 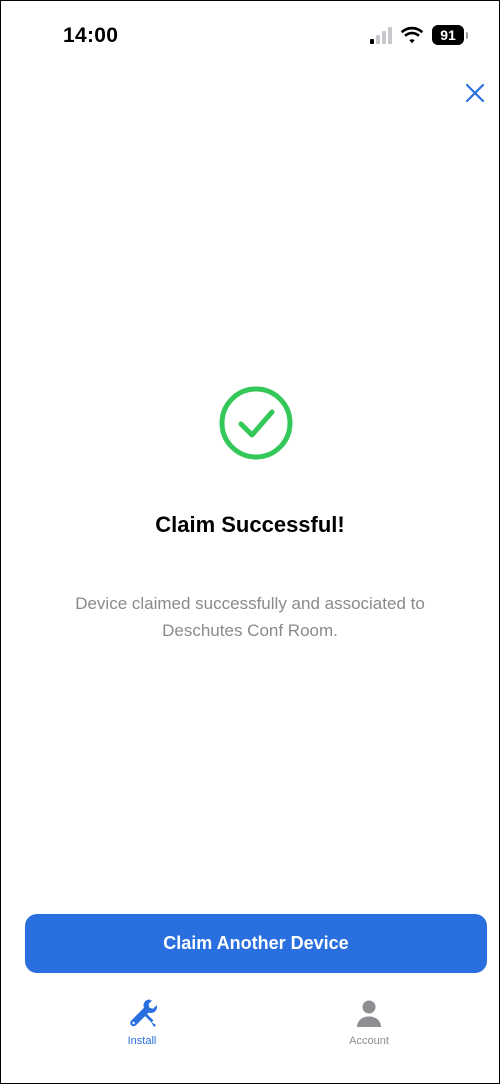 I want to click on claim-another-device-button: Claim Another Device, so click(x=256, y=943).